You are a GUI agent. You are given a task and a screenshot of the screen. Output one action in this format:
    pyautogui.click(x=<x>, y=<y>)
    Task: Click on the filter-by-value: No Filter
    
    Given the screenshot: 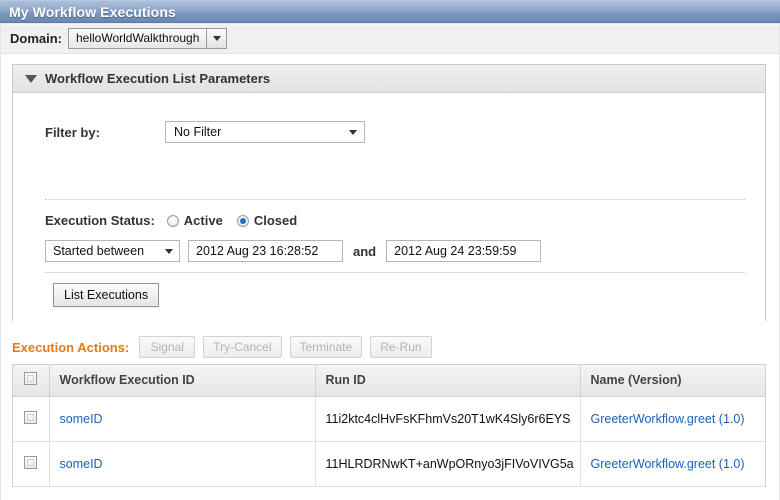 What is the action you would take?
    pyautogui.click(x=198, y=132)
    